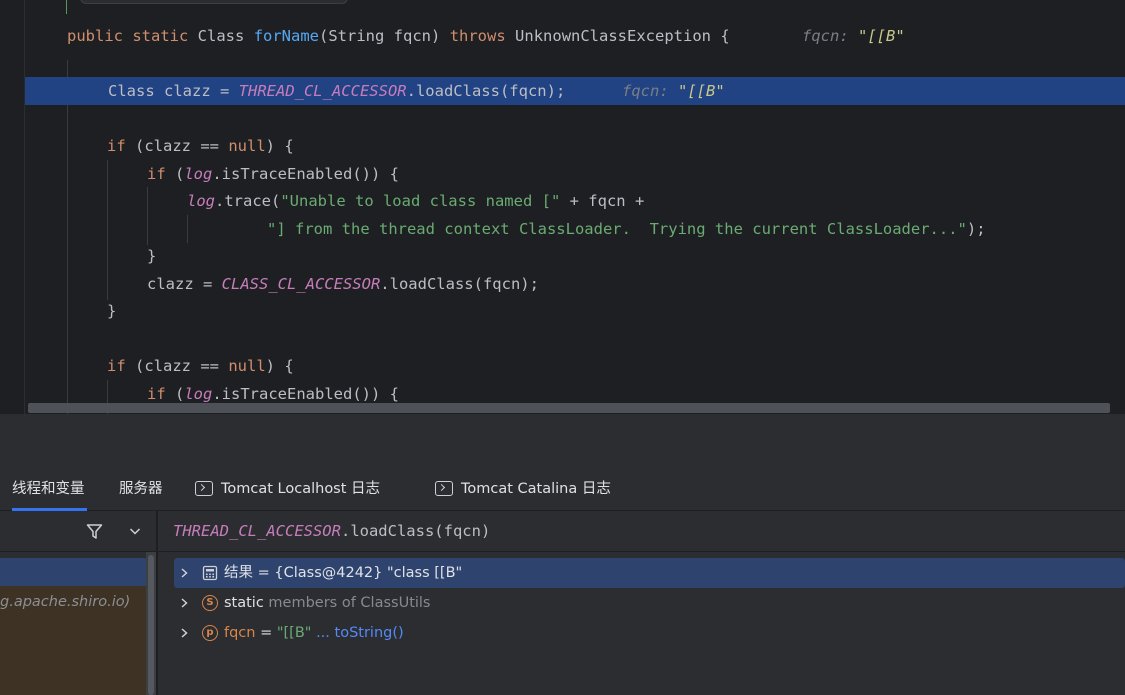 This screenshot has width=1125, height=695. What do you see at coordinates (536, 489) in the screenshot?
I see `tab-label: Tomcat Catalina 日志` at bounding box center [536, 489].